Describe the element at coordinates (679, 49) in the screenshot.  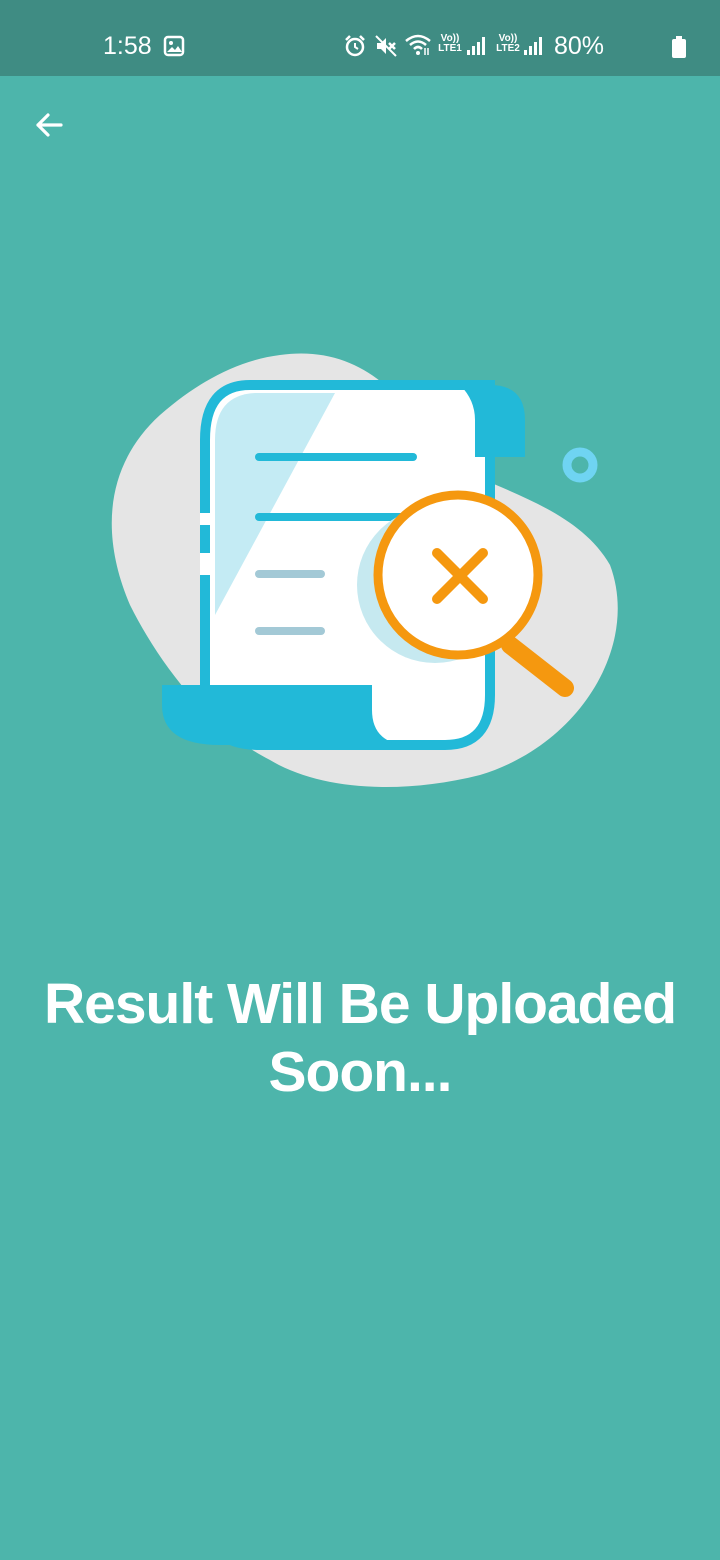
I see `battery-icon` at that location.